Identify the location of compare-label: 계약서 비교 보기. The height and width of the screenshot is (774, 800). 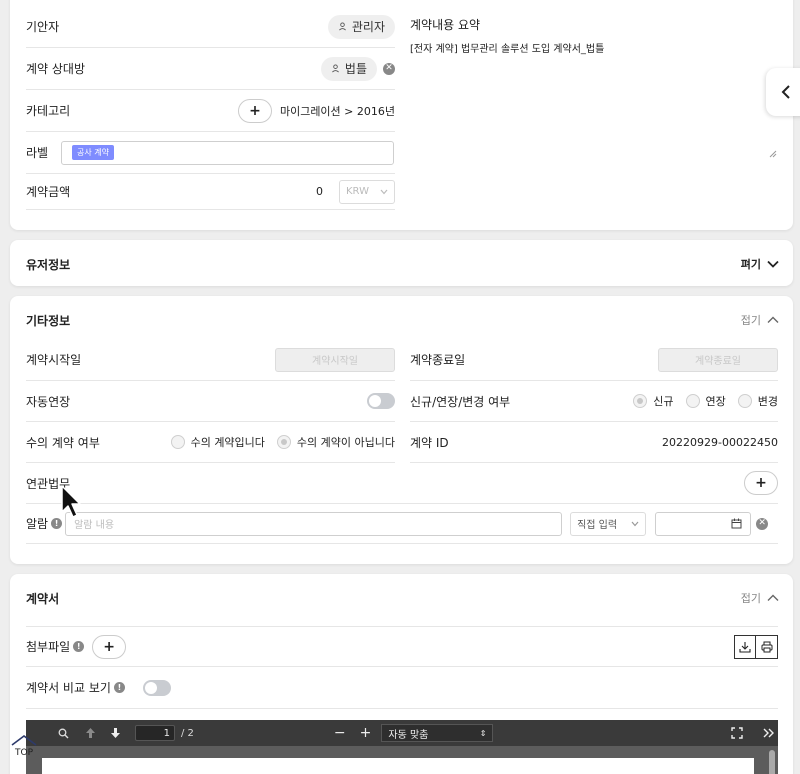
(68, 688).